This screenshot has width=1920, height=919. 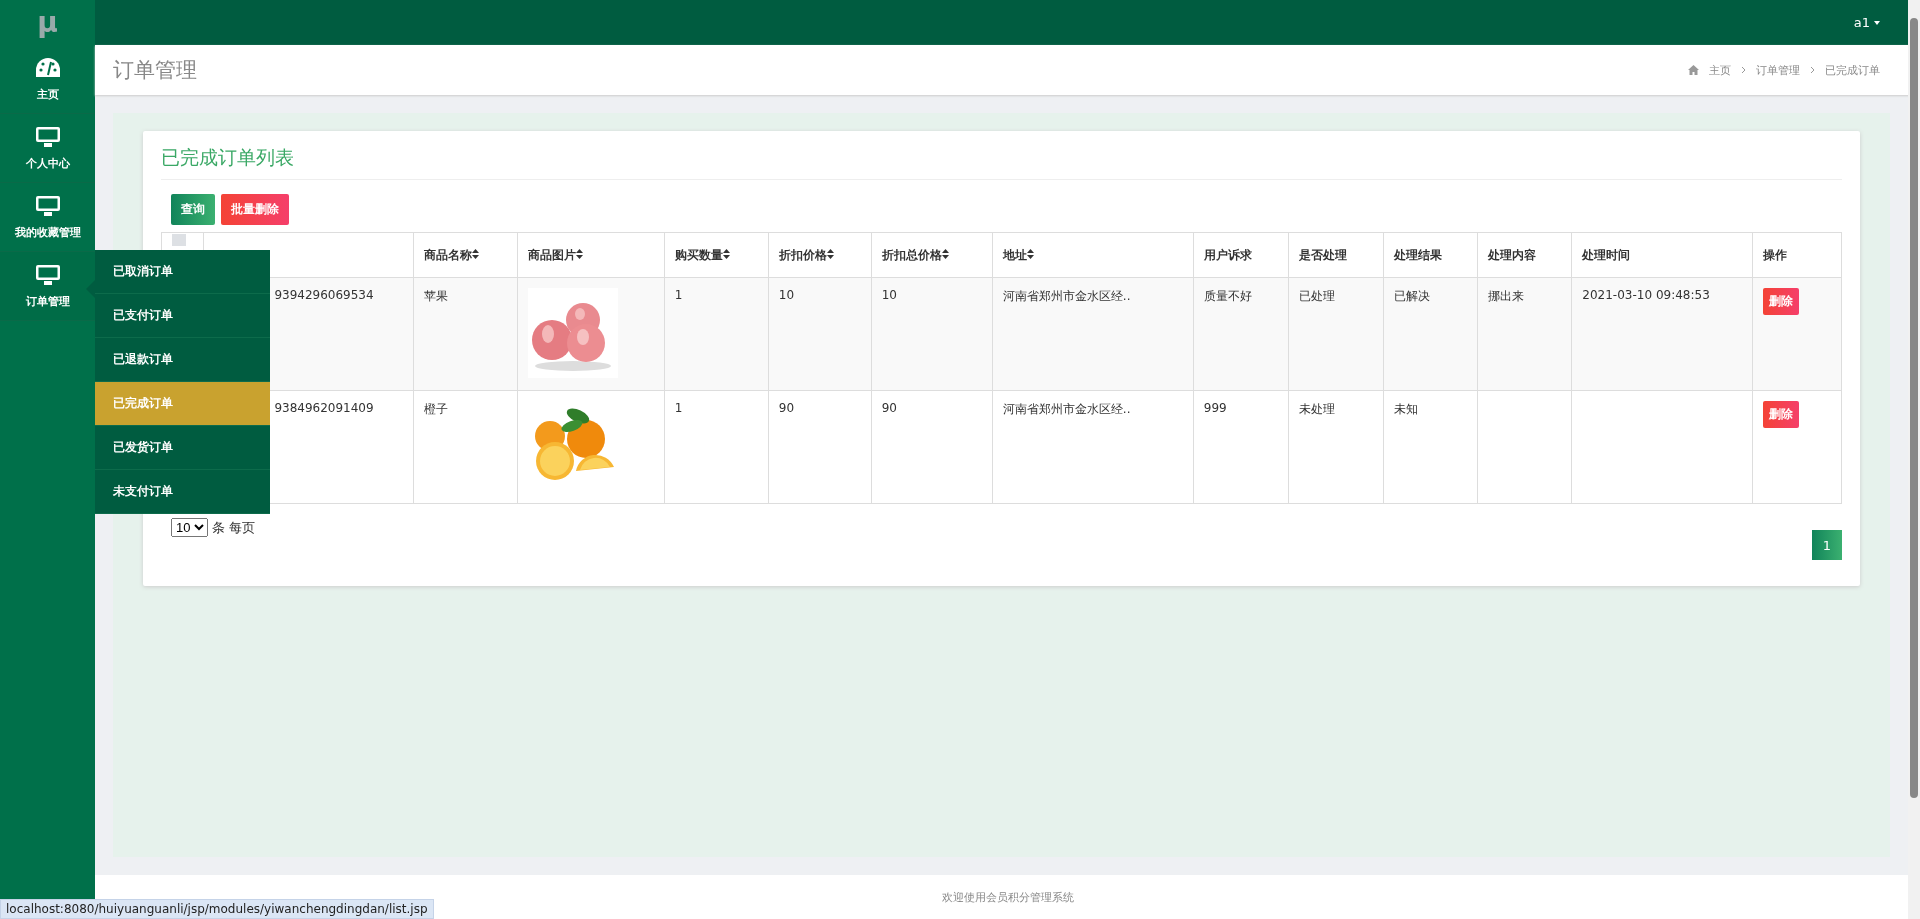 I want to click on column-header: 地址, so click(x=1093, y=255).